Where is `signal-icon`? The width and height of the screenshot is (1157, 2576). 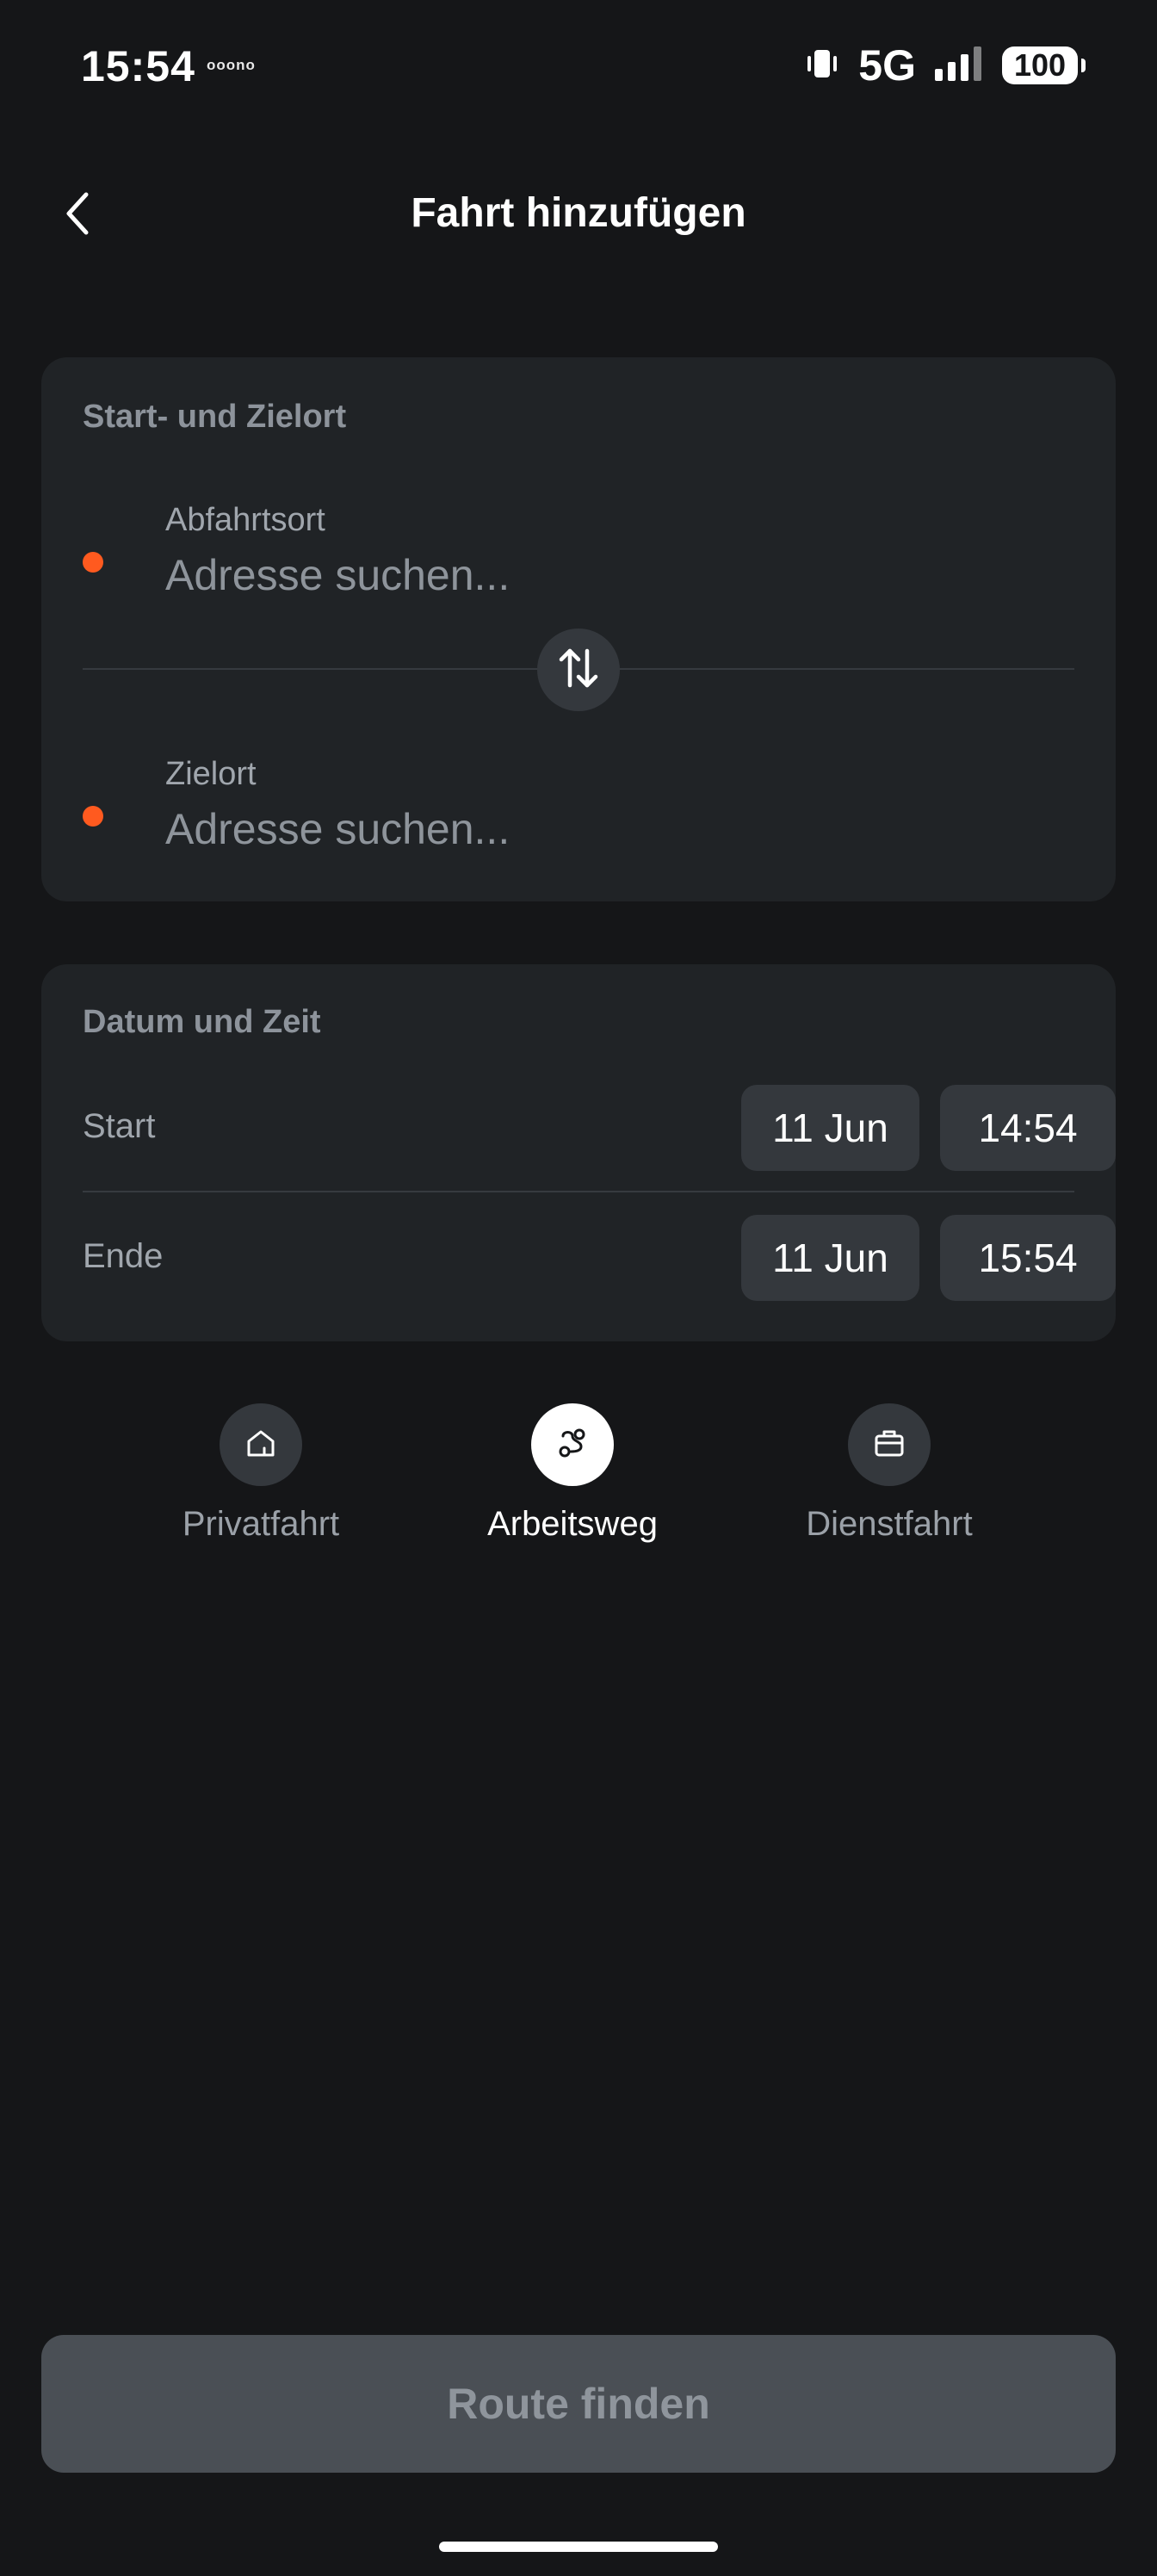
signal-icon is located at coordinates (959, 66).